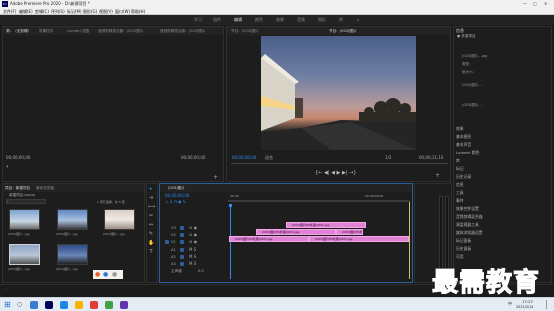 This screenshot has width=554, height=311. Describe the element at coordinates (388, 157) in the screenshot. I see `program-resolution-dropdown: 1/2` at that location.